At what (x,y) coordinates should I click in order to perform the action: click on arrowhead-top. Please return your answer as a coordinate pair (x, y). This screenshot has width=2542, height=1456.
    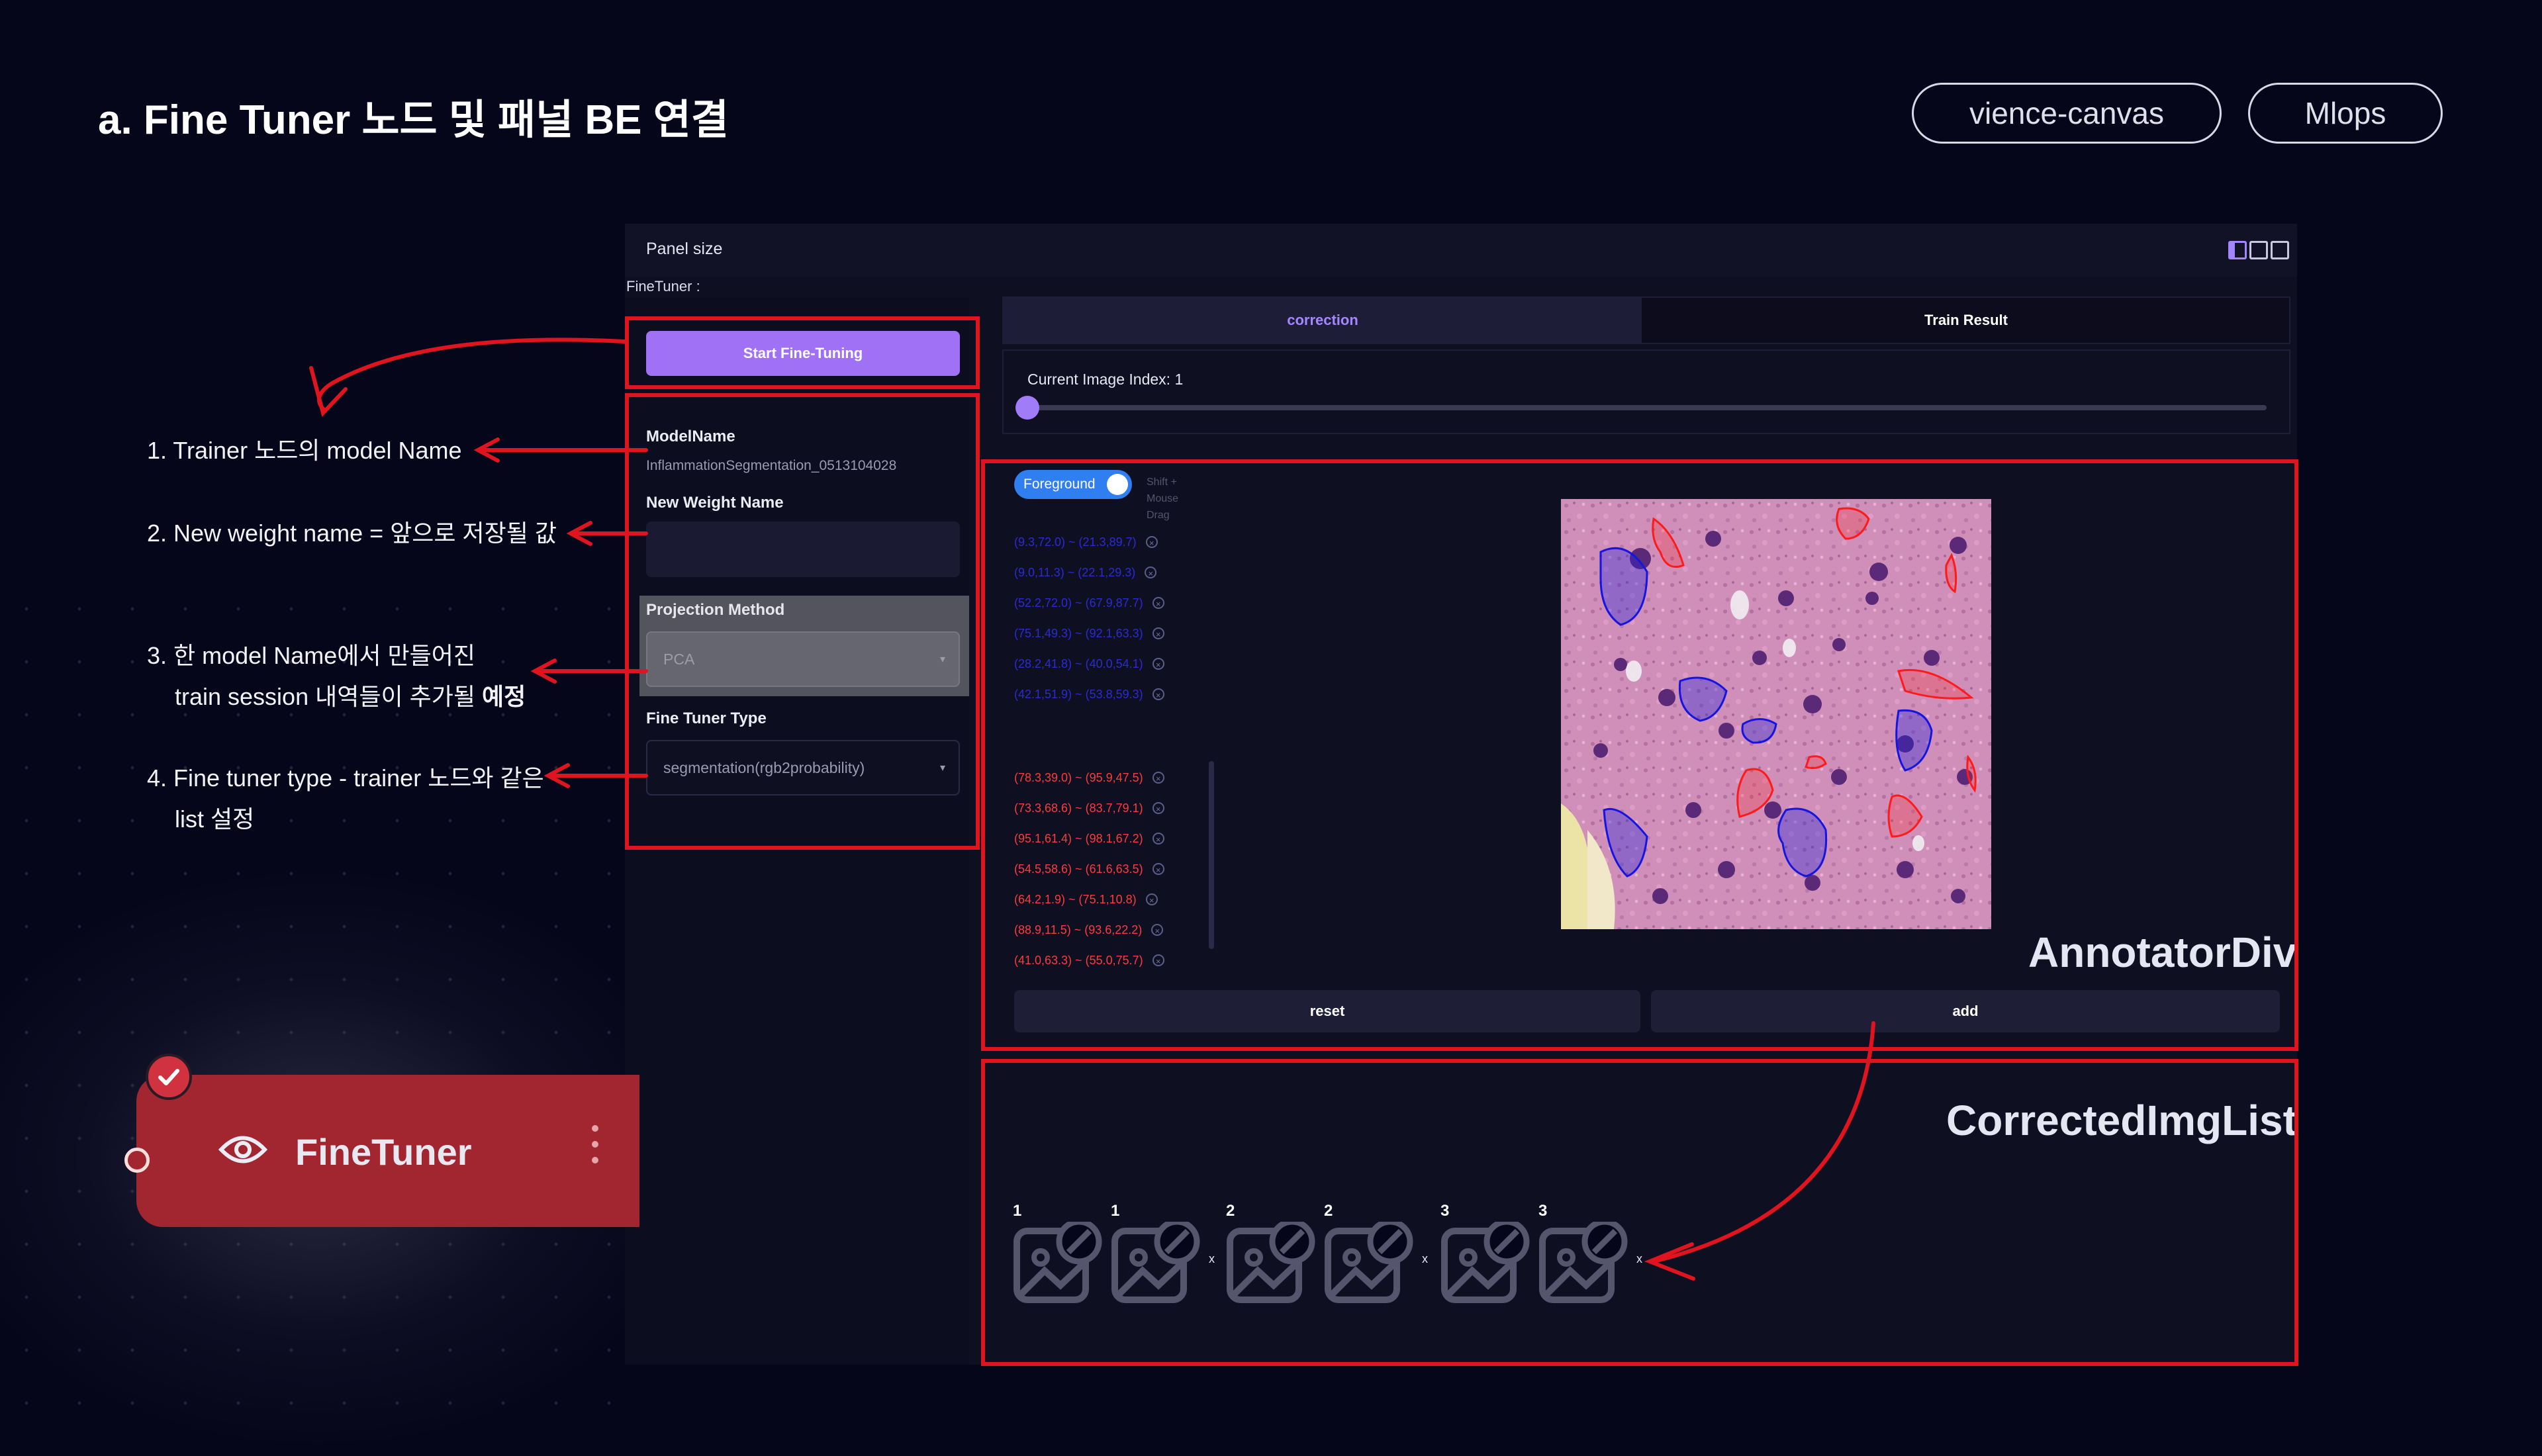
    Looking at the image, I should click on (328, 392).